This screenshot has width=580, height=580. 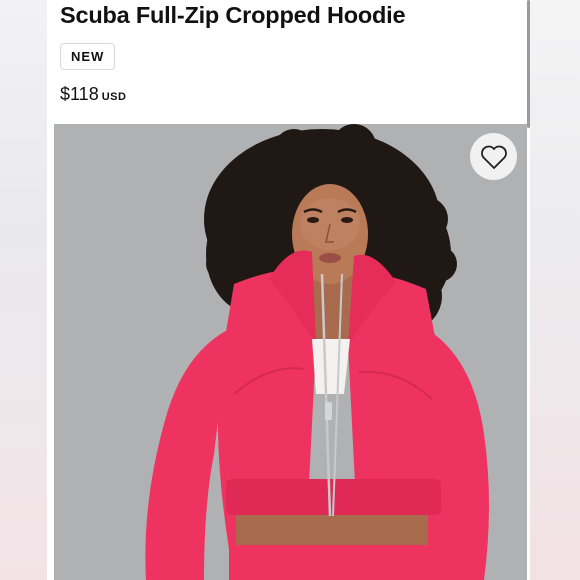 What do you see at coordinates (26, 290) in the screenshot?
I see `background-left-edge` at bounding box center [26, 290].